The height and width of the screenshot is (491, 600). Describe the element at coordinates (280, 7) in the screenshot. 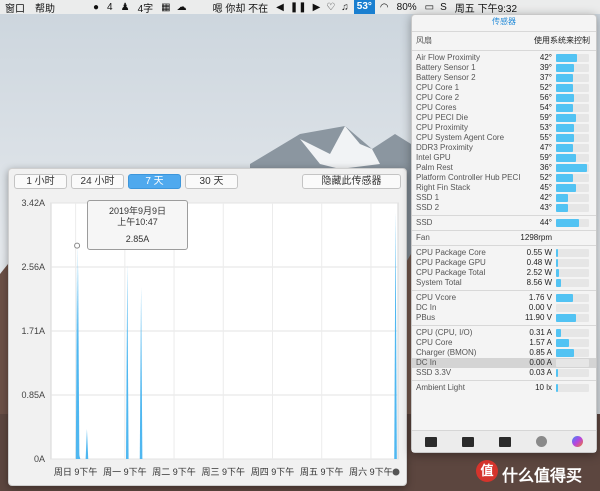

I see `prev-track-icon: ◀` at that location.